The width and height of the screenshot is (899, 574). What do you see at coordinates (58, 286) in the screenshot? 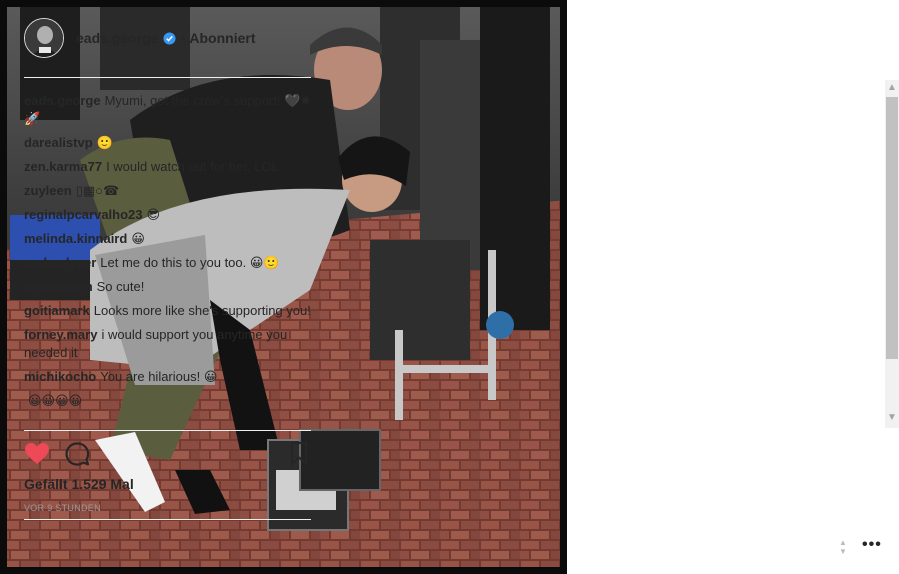
I see `comment-username: whiskween` at bounding box center [58, 286].